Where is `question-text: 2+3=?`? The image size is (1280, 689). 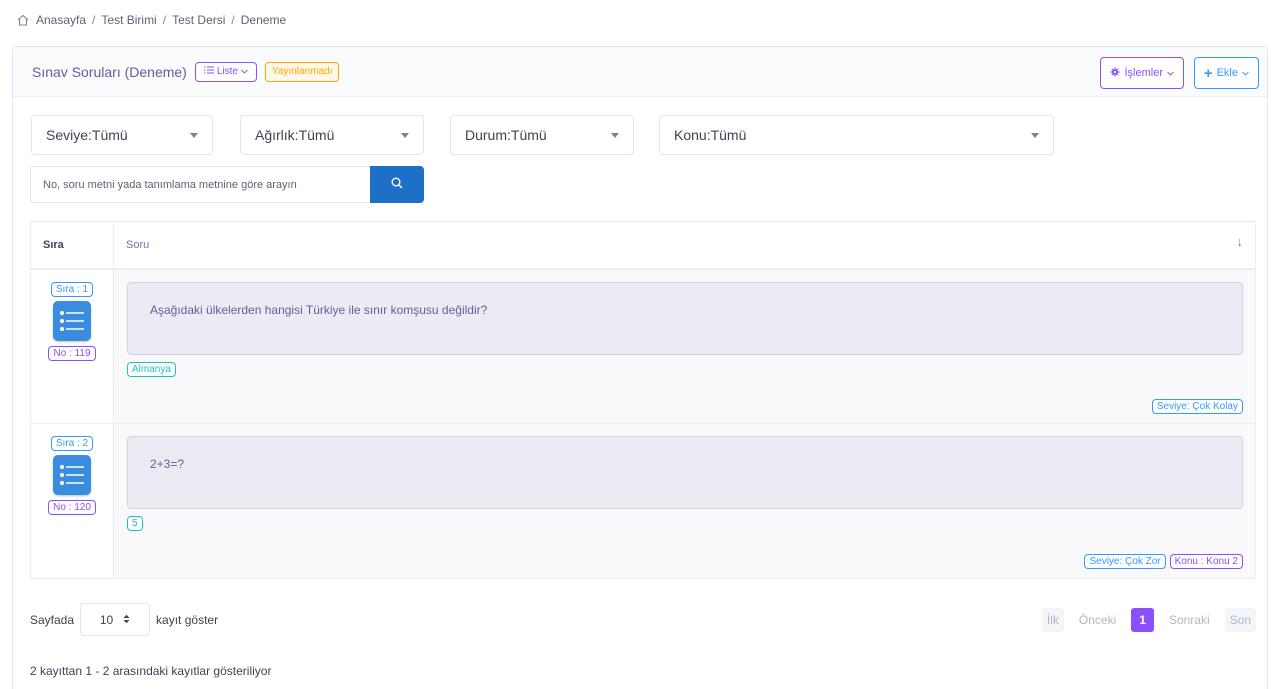
question-text: 2+3=? is located at coordinates (685, 472).